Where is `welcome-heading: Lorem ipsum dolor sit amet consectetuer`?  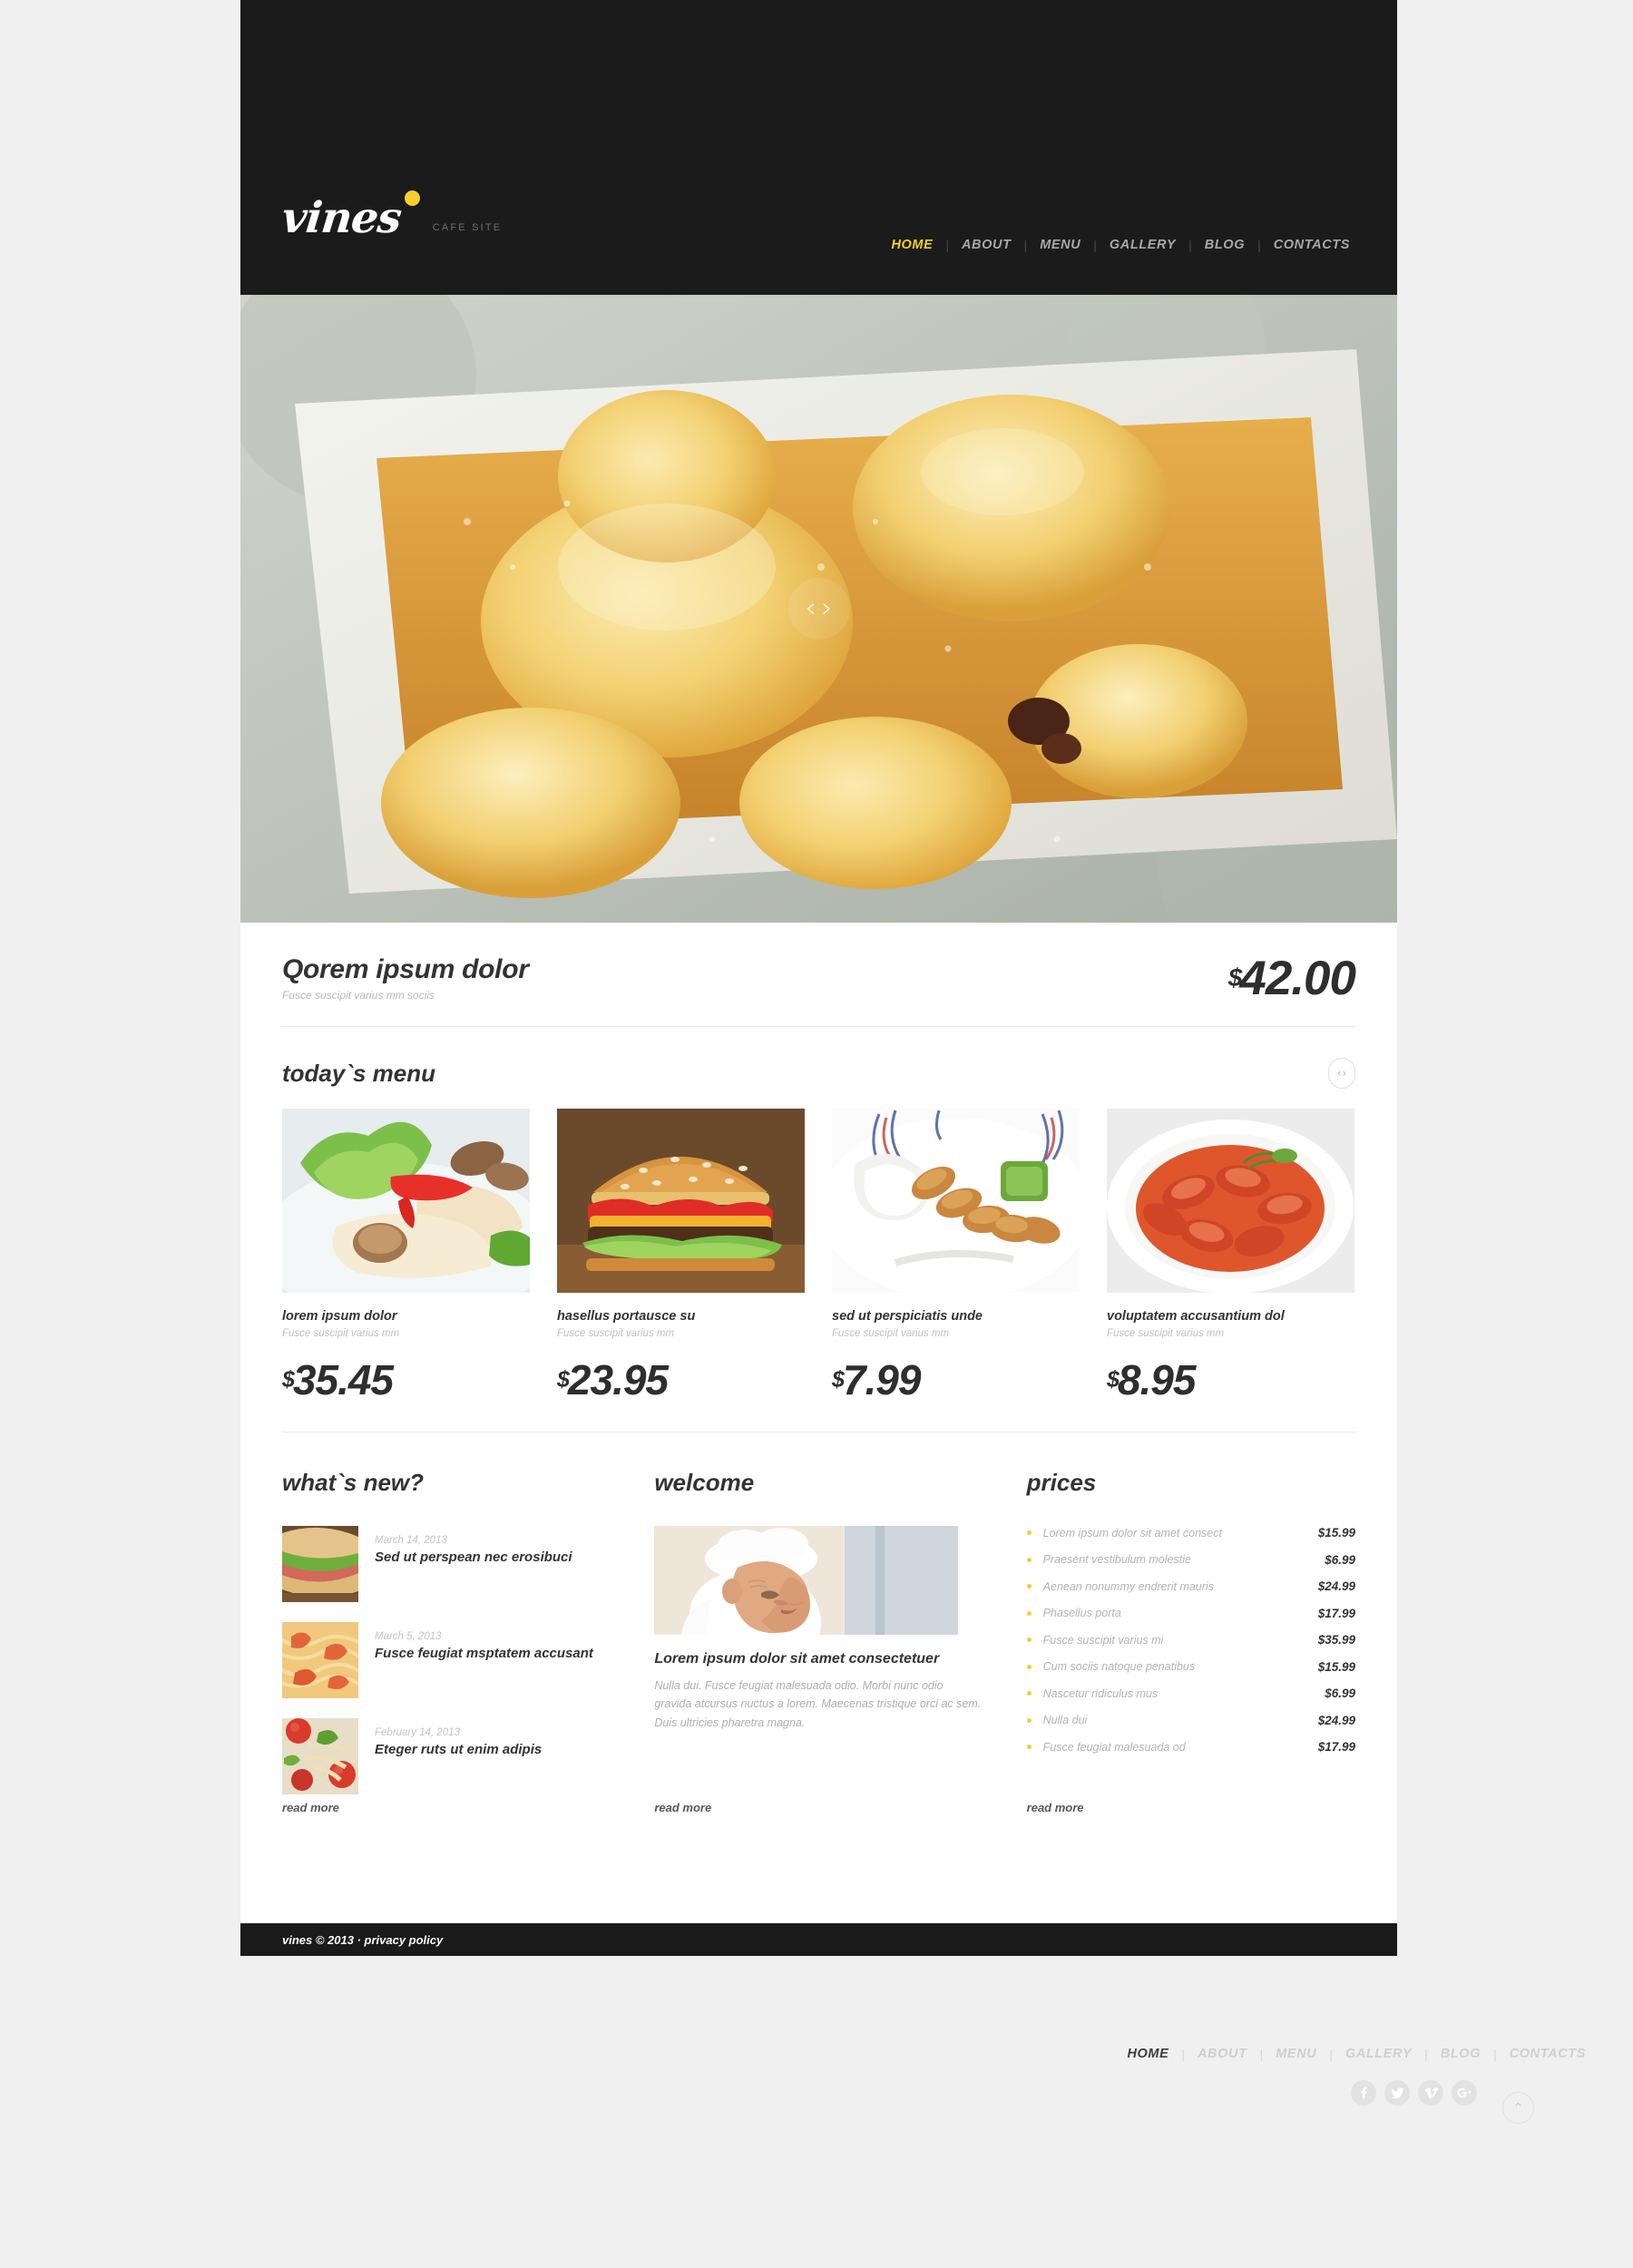 welcome-heading: Lorem ipsum dolor sit amet consectetuer is located at coordinates (797, 1659).